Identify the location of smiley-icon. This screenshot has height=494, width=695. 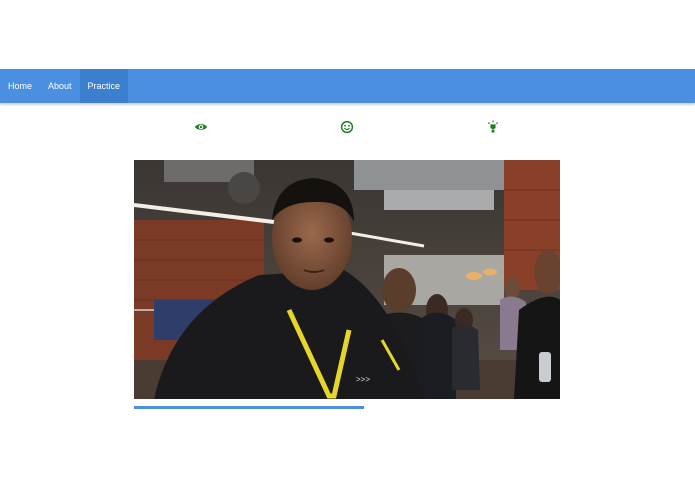
(347, 127).